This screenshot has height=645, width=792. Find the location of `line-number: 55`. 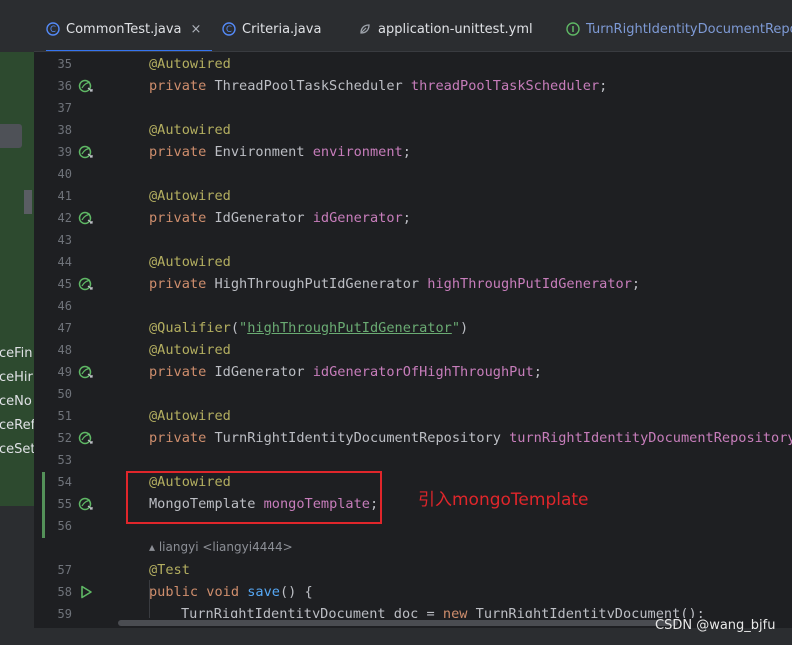

line-number: 55 is located at coordinates (64, 504).